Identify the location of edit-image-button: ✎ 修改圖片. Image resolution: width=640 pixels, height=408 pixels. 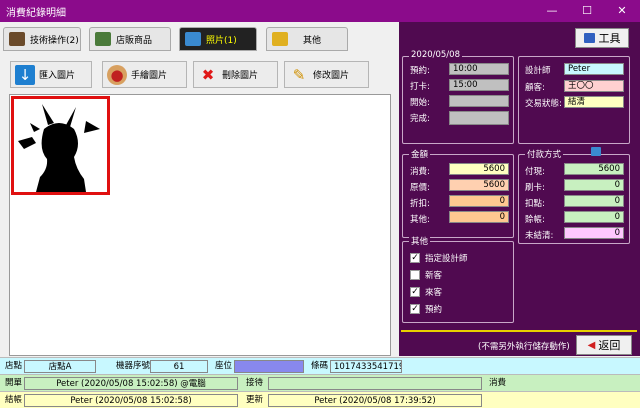
(326, 74).